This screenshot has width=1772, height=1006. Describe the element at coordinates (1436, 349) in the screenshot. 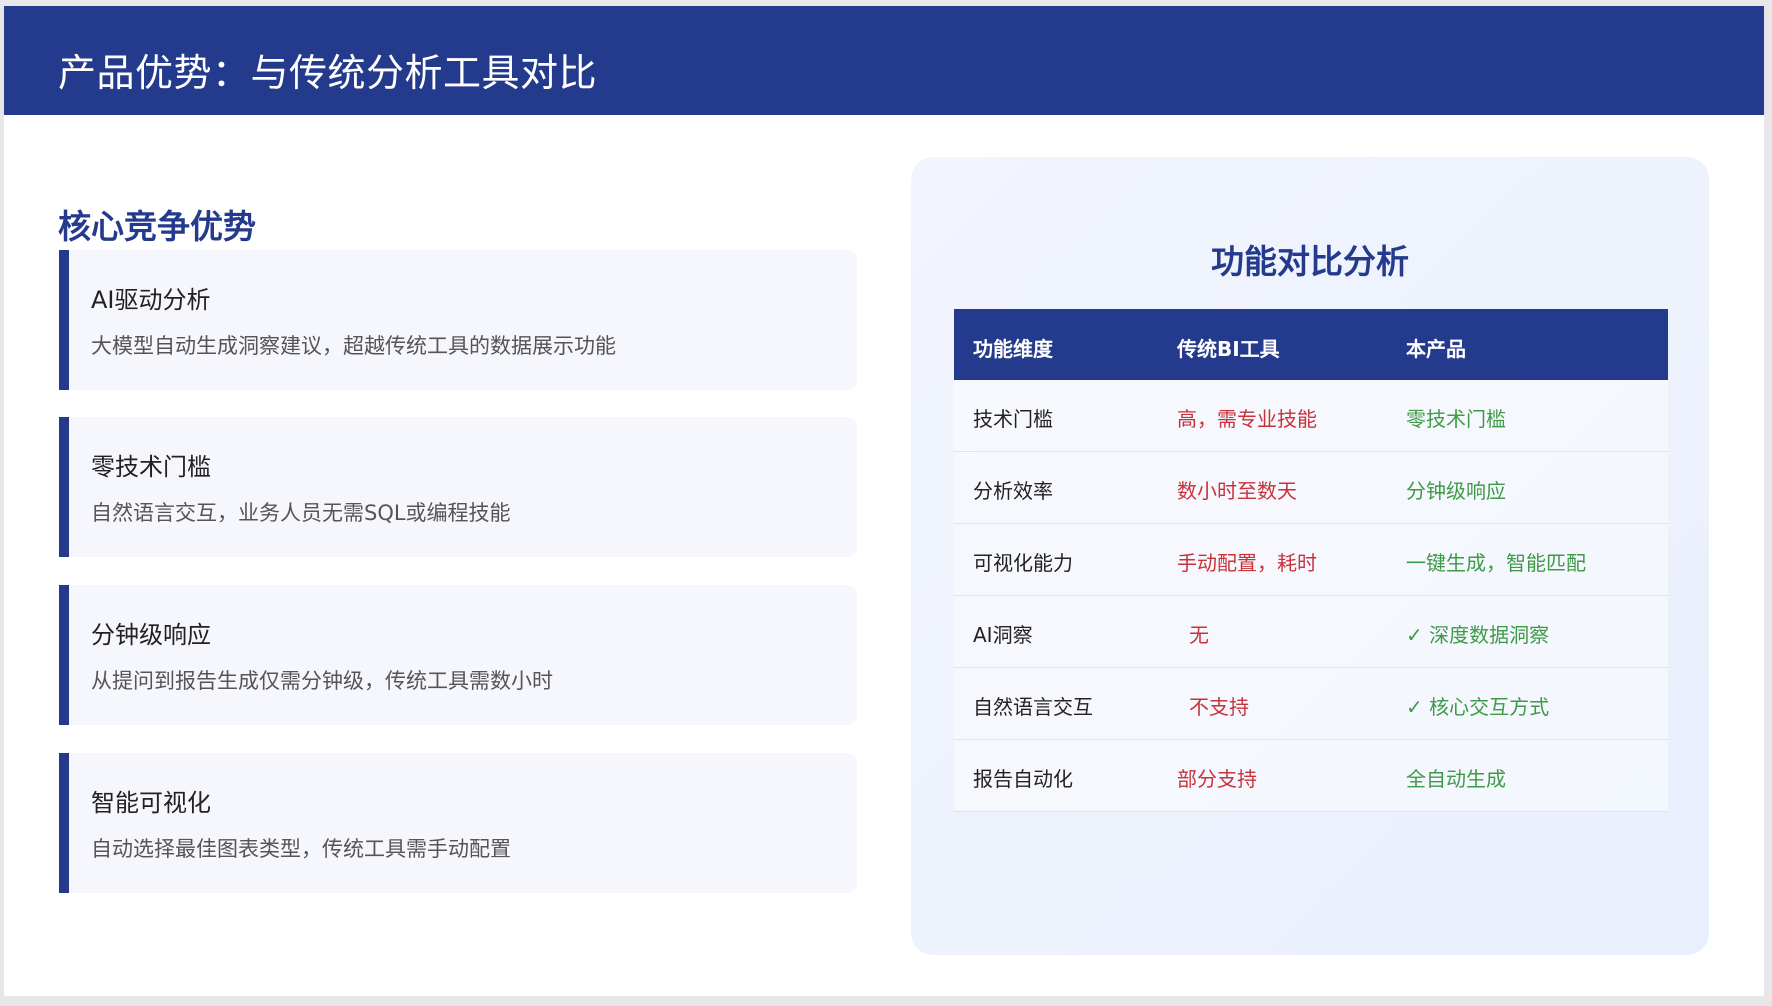

I see `header-product: 本产品` at that location.